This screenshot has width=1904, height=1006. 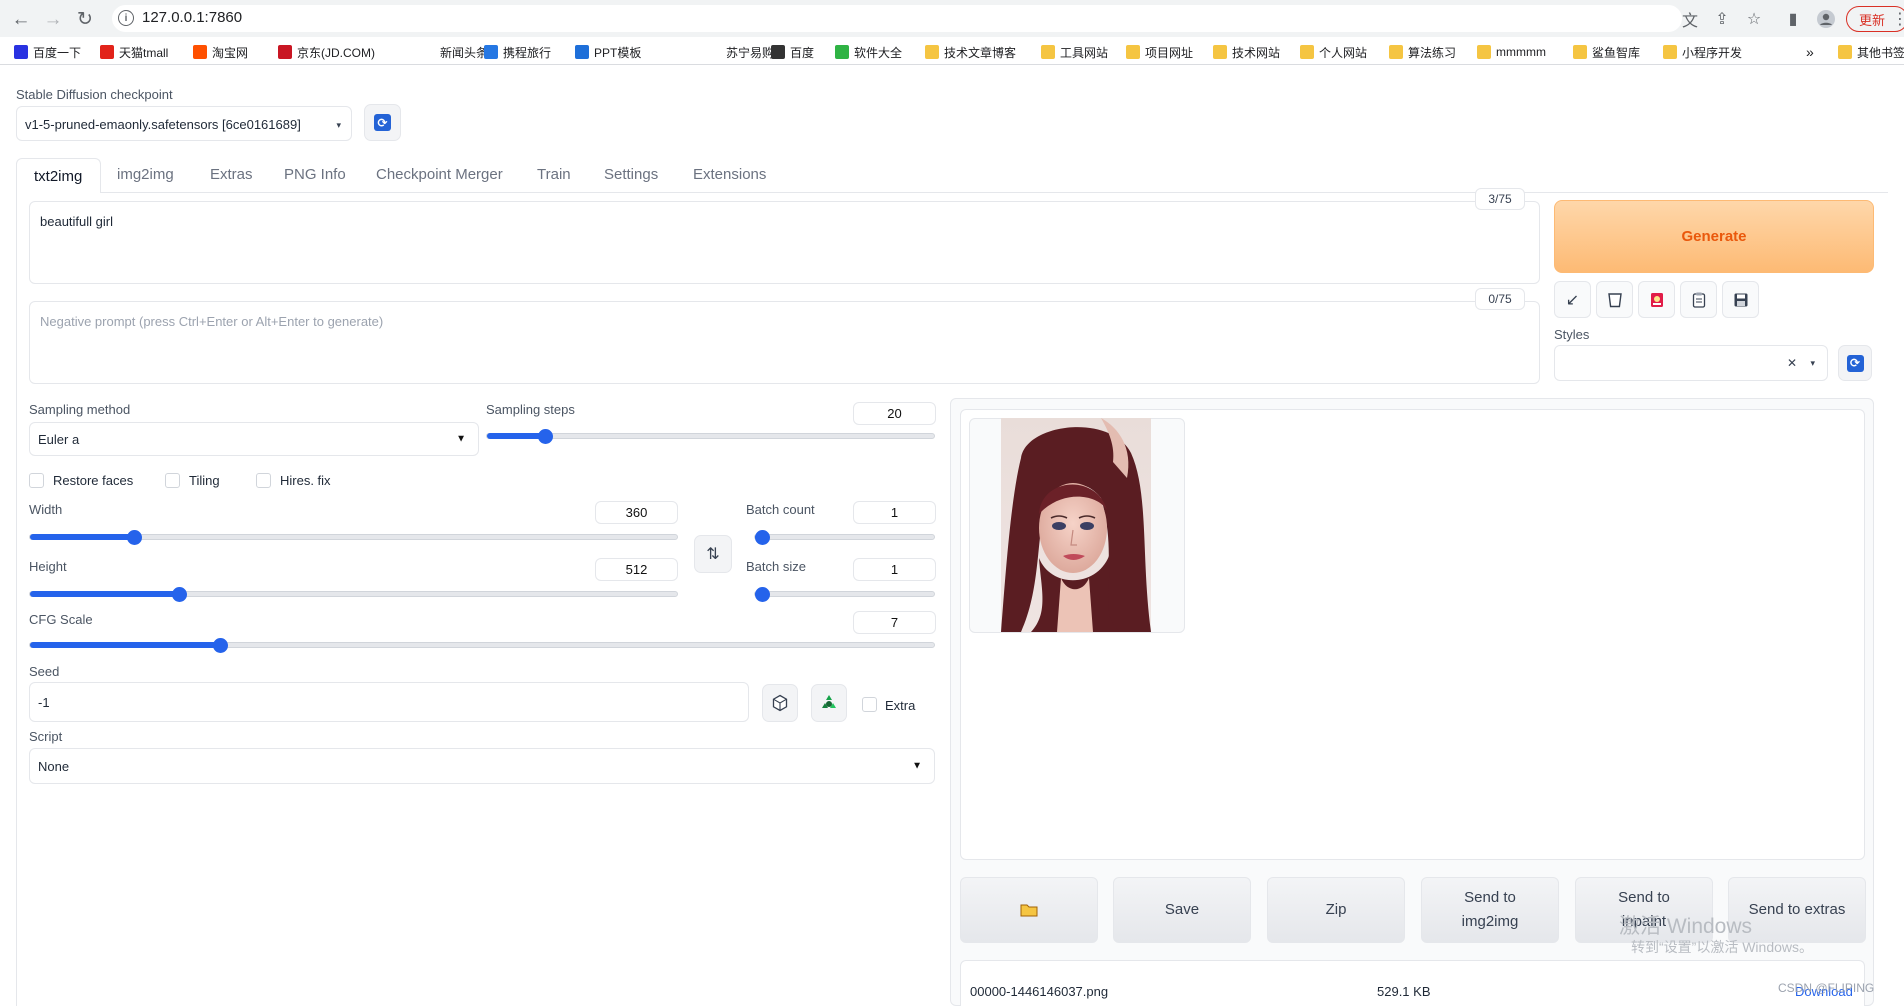 What do you see at coordinates (780, 509) in the screenshot?
I see `batch-count-label: Batch count` at bounding box center [780, 509].